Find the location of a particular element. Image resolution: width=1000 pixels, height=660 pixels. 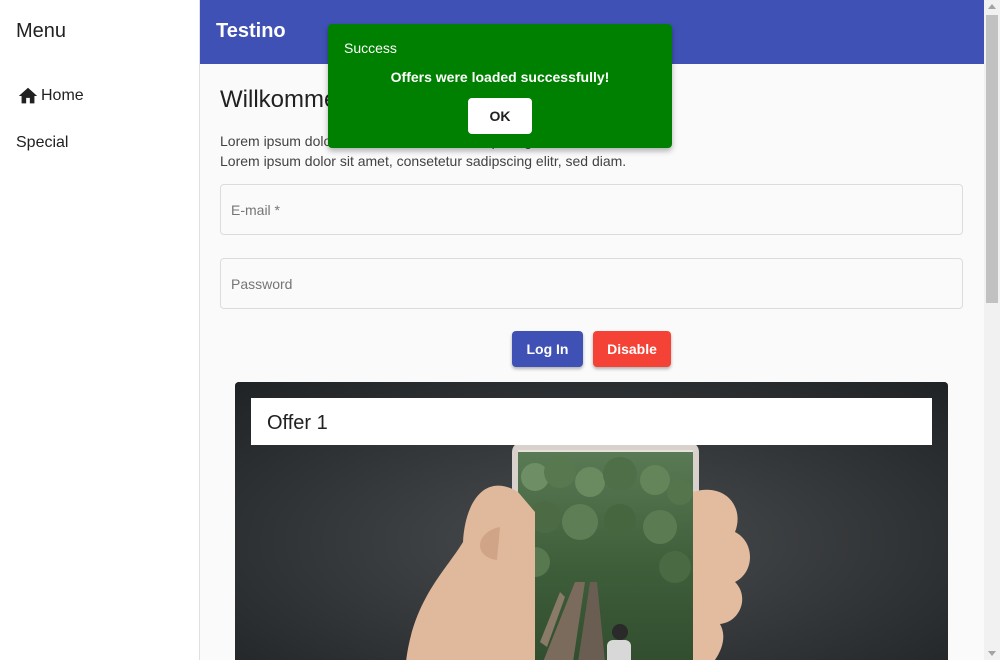

scrollbar is located at coordinates (992, 330).